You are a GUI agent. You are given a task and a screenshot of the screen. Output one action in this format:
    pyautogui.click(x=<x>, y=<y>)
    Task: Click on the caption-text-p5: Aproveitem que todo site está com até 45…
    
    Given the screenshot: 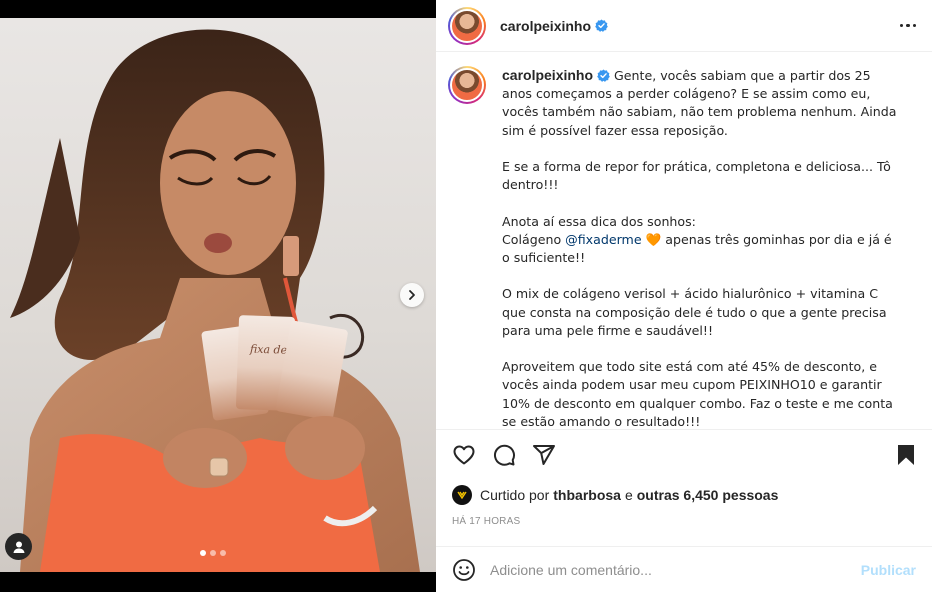 What is the action you would take?
    pyautogui.click(x=697, y=394)
    